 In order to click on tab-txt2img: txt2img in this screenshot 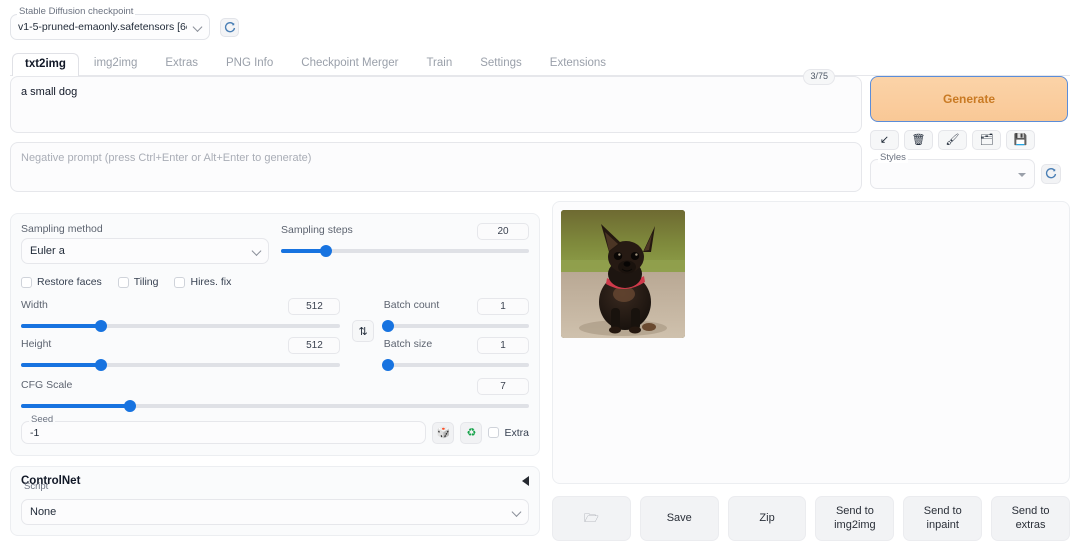, I will do `click(45, 64)`.